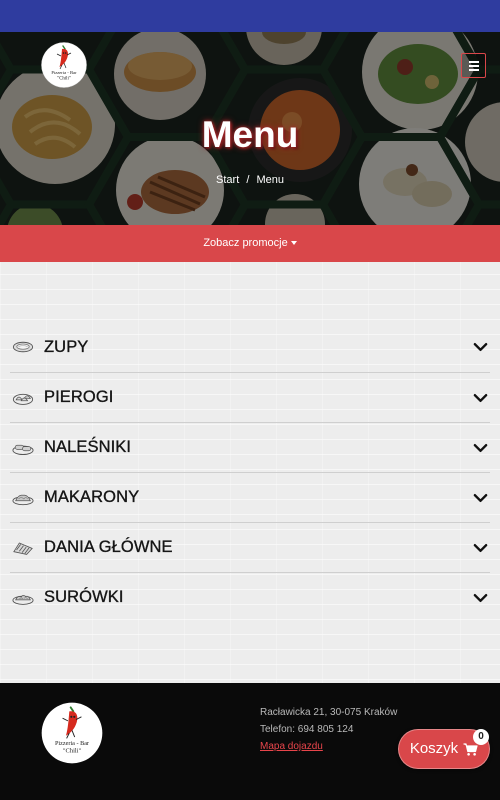 The image size is (500, 800). I want to click on category-row-makarony: MAKARONY, so click(250, 497).